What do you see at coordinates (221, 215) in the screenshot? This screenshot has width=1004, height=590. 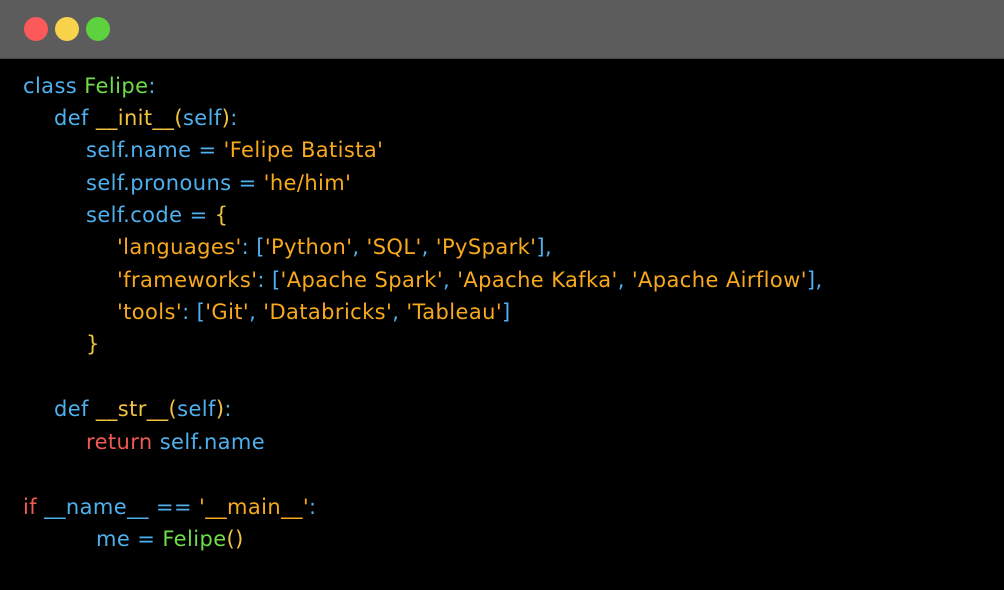 I see `brace-open: {` at bounding box center [221, 215].